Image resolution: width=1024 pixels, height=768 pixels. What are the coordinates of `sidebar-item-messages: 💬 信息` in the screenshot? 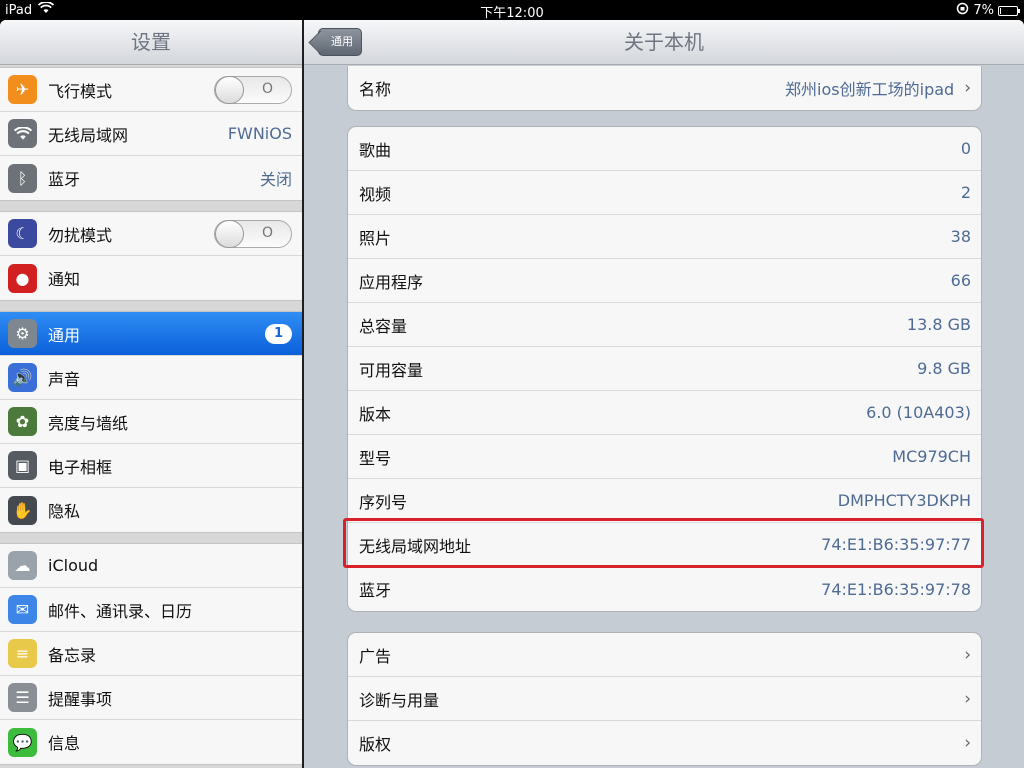 It's located at (151, 742).